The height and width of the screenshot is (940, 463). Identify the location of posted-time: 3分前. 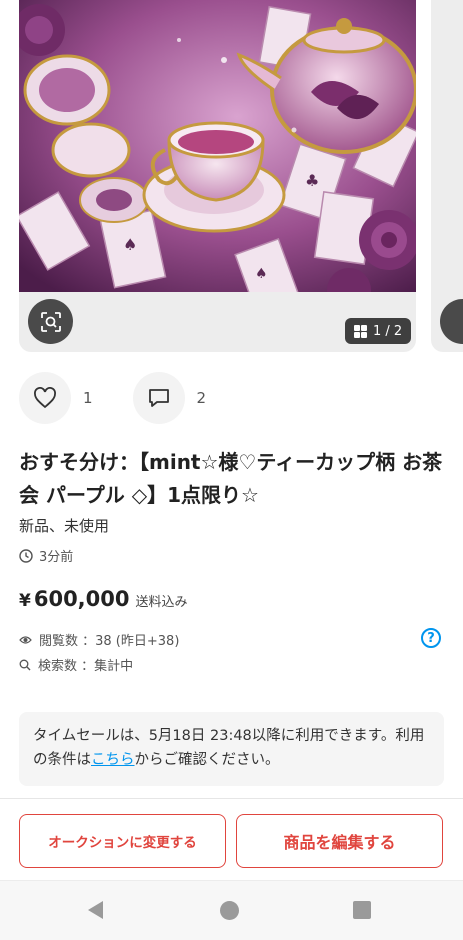
(46, 555).